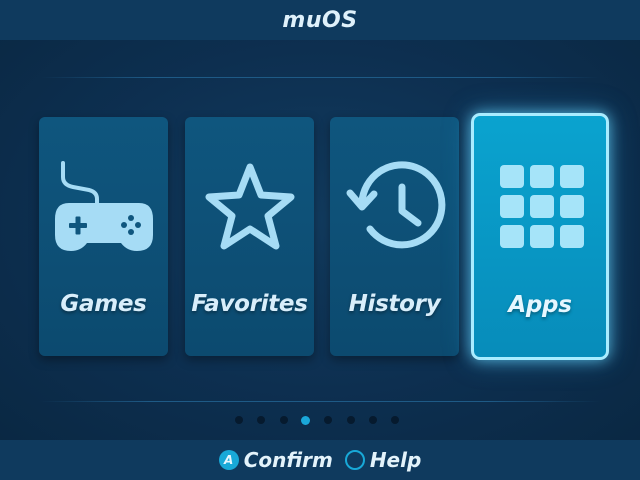 The height and width of the screenshot is (480, 640). I want to click on menu-item-label: Apps, so click(540, 305).